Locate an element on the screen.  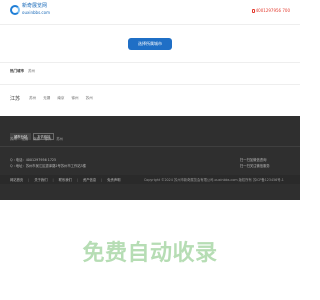
hotline-number: 4001297956 700 is located at coordinates (272, 10).